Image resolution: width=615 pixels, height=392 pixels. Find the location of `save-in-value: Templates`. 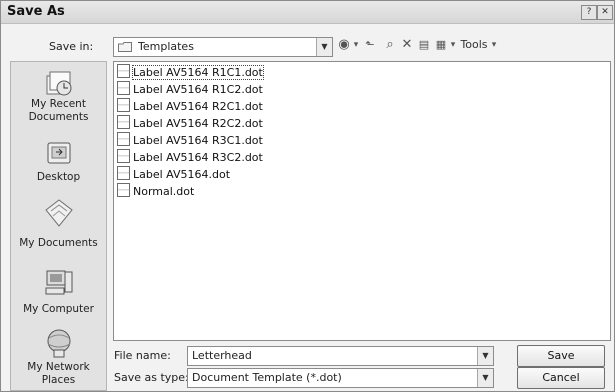

save-in-value: Templates is located at coordinates (166, 46).